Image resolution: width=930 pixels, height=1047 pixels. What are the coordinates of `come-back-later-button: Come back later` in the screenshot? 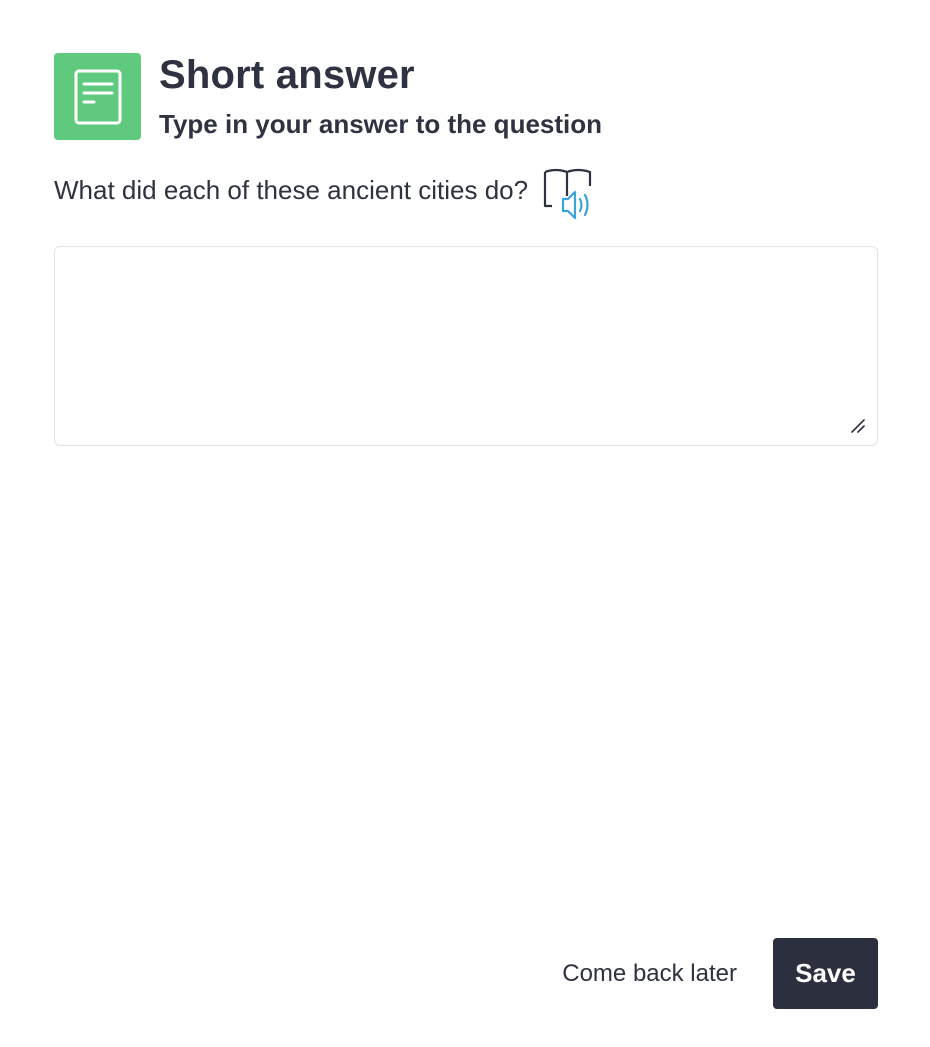 It's located at (649, 974).